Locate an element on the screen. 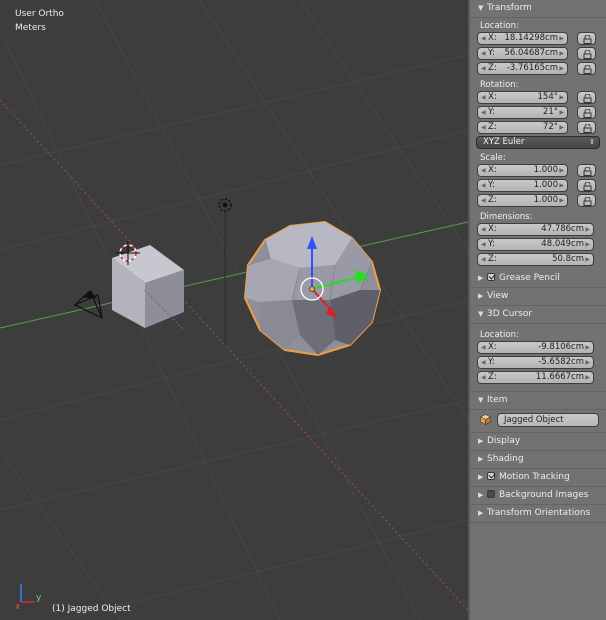 The image size is (606, 620). transform-orientations-title: Transform Orientations is located at coordinates (539, 513).